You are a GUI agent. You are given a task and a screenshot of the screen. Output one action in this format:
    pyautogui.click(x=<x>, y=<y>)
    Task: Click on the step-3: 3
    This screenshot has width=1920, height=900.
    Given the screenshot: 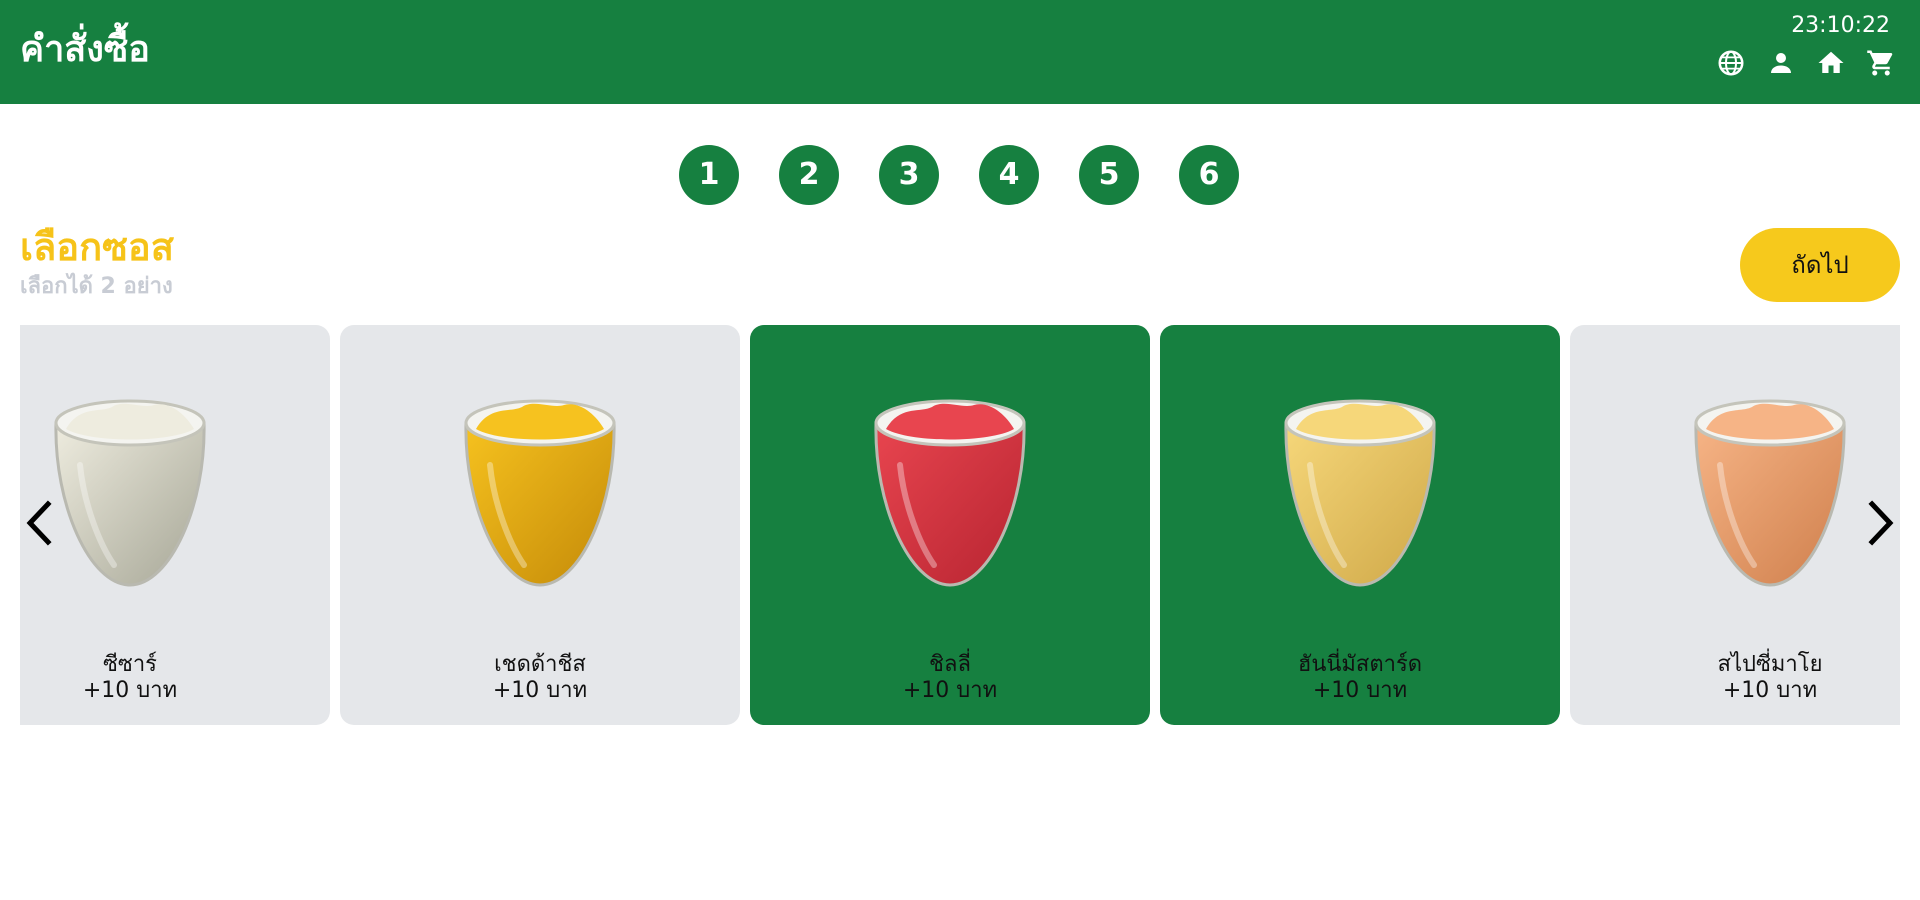 What is the action you would take?
    pyautogui.click(x=909, y=175)
    